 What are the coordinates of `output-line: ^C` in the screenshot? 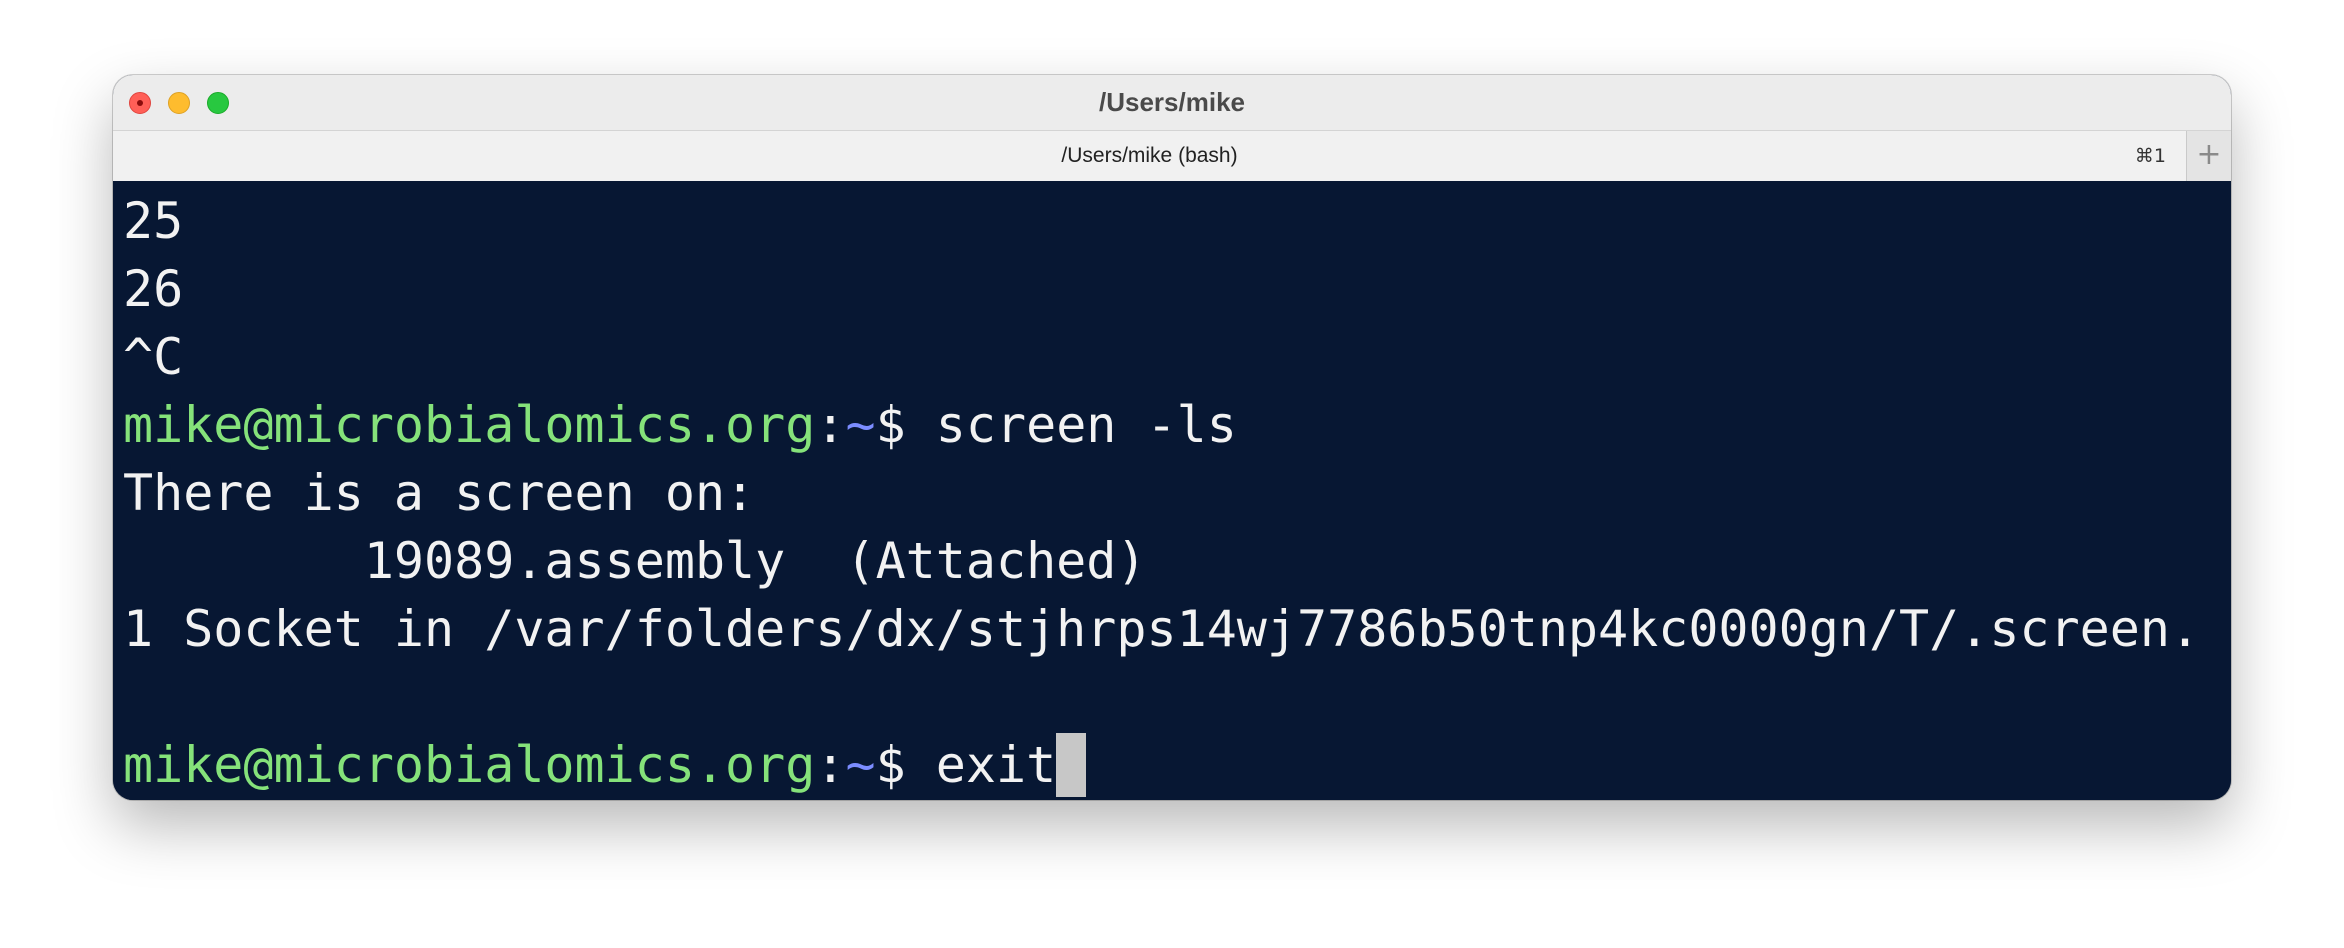 It's located at (153, 357).